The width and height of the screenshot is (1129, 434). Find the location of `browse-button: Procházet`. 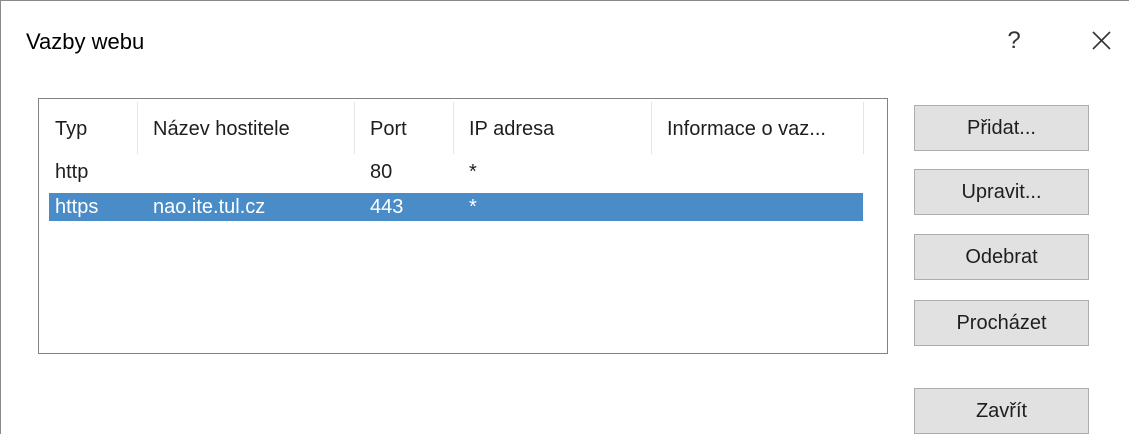

browse-button: Procházet is located at coordinates (1001, 323).